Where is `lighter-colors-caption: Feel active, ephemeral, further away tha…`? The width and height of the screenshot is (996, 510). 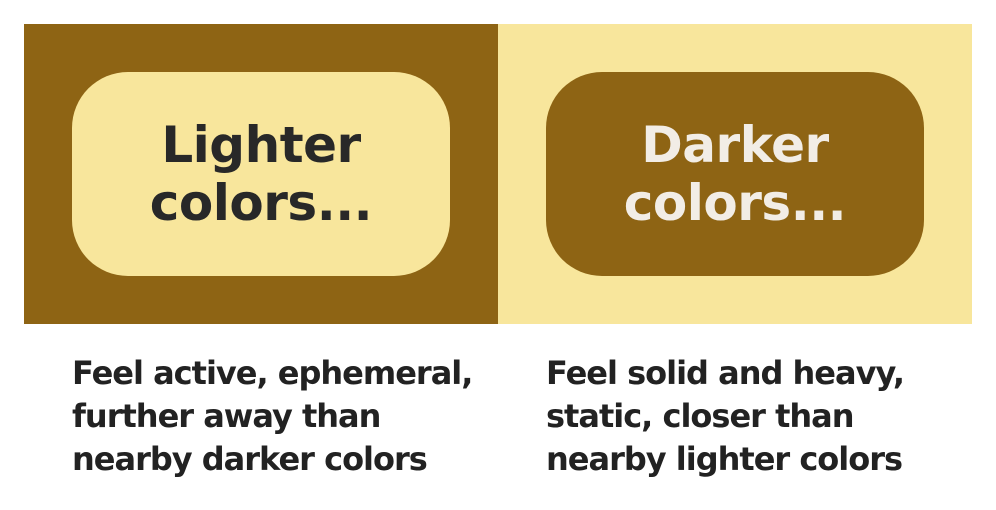 lighter-colors-caption: Feel active, ephemeral, further away tha… is located at coordinates (272, 416).